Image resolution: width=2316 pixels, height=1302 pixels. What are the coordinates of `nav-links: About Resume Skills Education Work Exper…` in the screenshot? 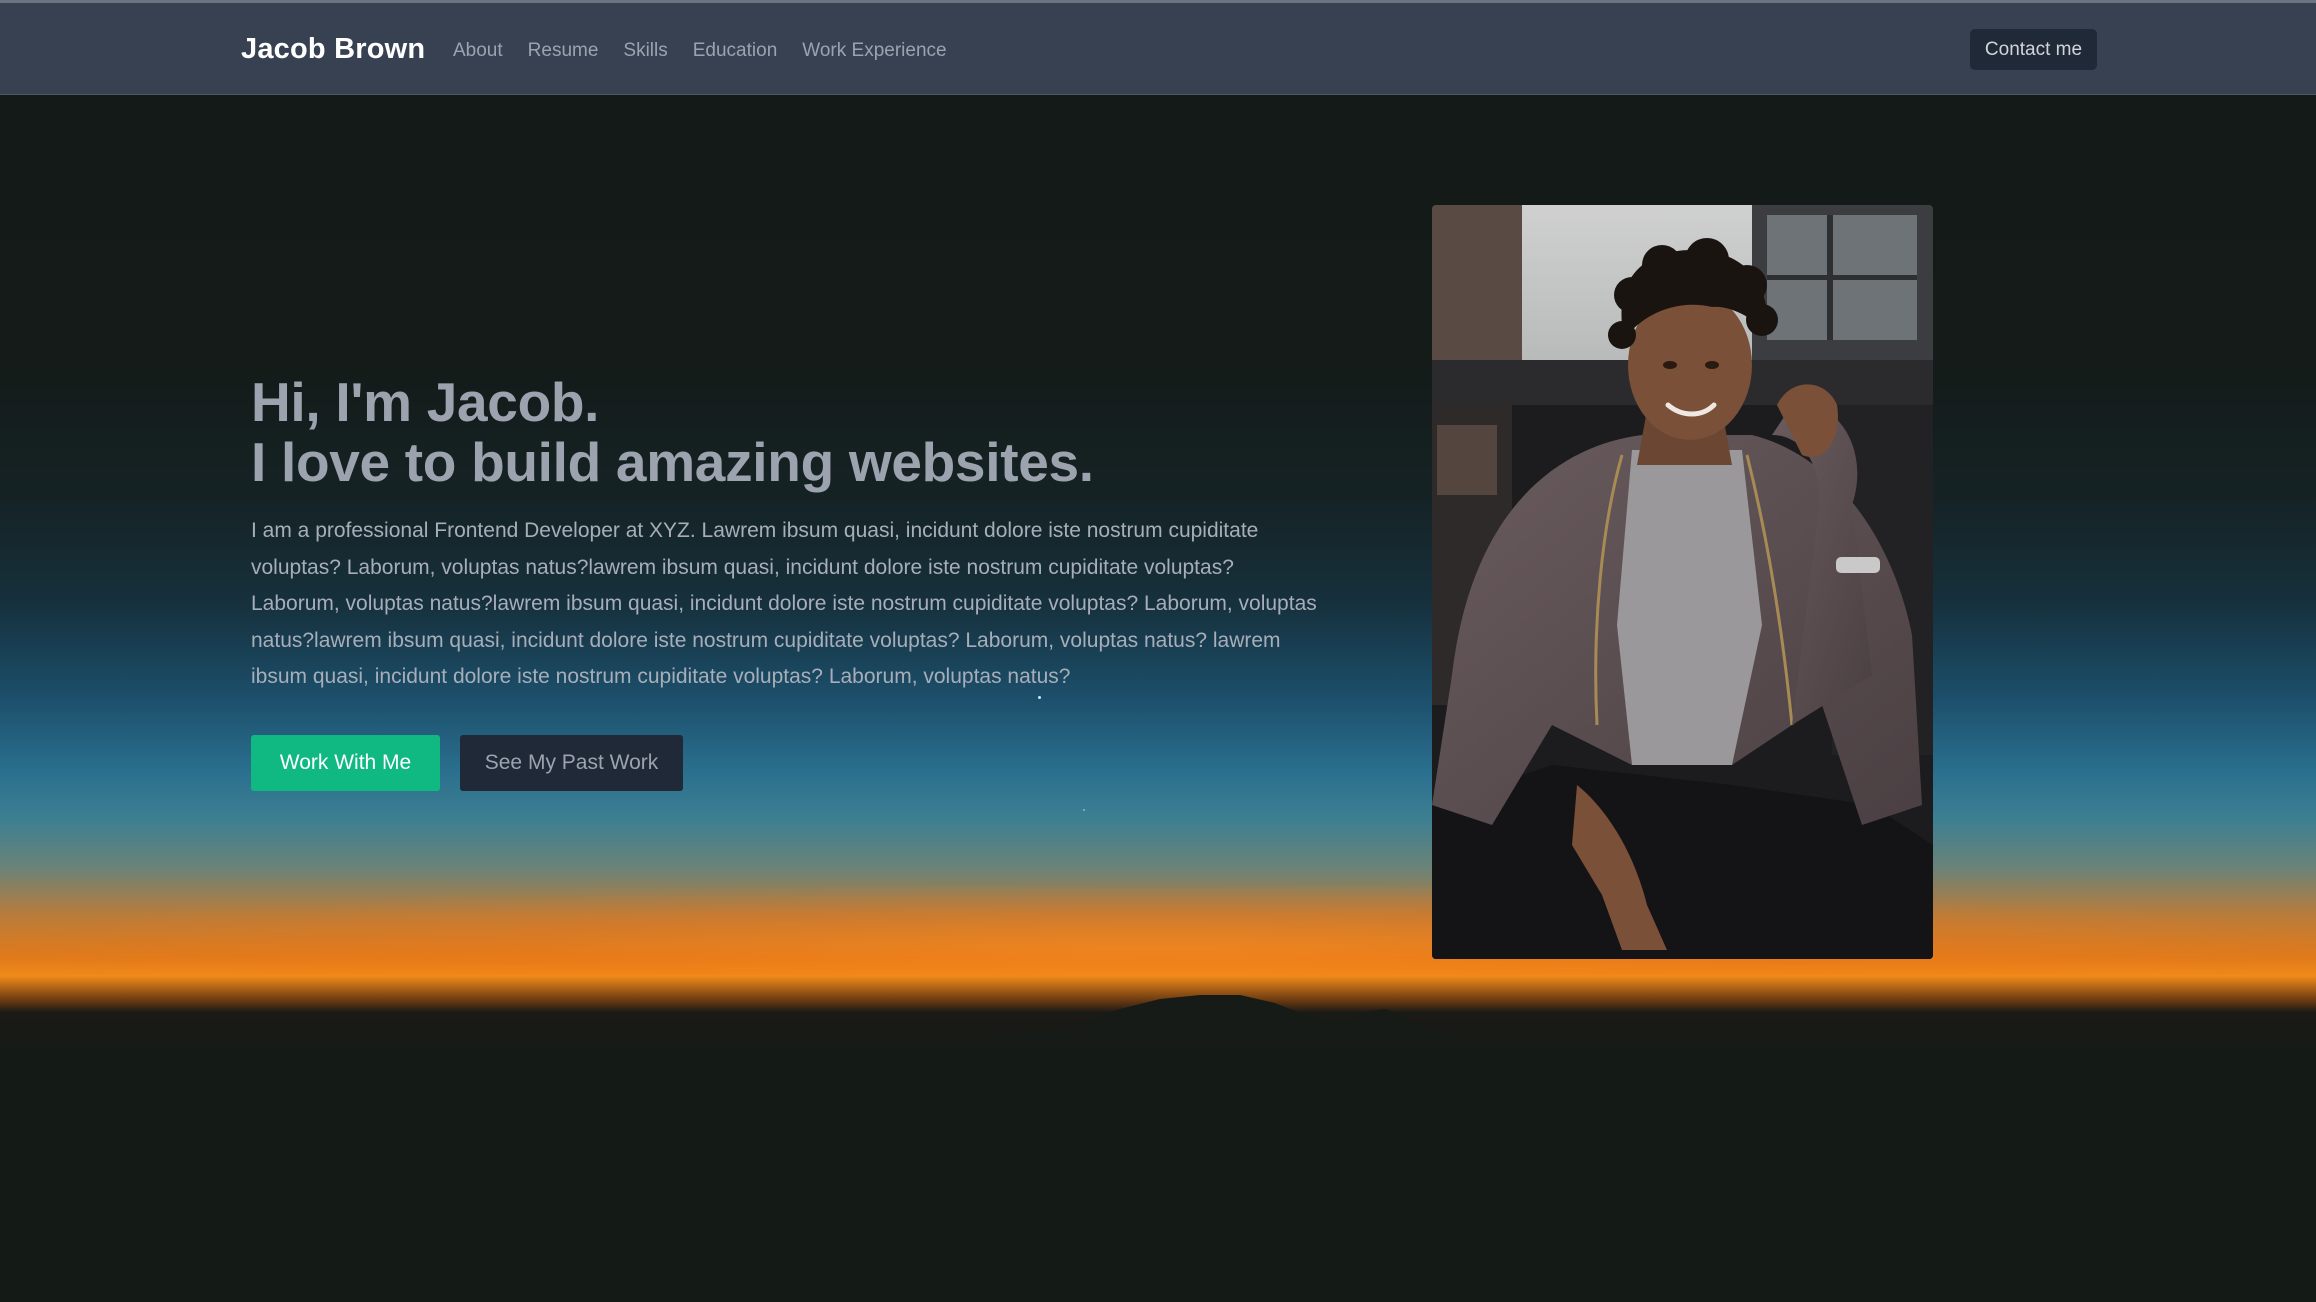 It's located at (700, 51).